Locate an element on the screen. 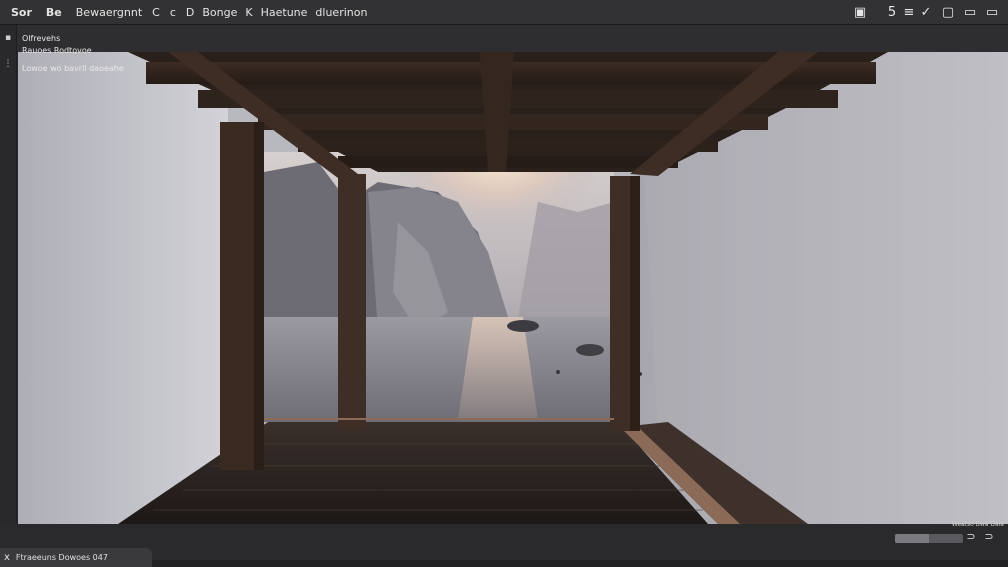 This screenshot has width=1008, height=567. timeline-slider-fill is located at coordinates (912, 538).